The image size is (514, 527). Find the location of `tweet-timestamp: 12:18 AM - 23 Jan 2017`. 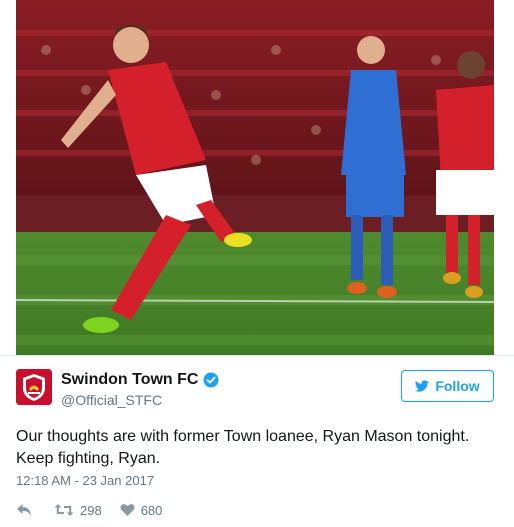

tweet-timestamp: 12:18 AM - 23 Jan 2017 is located at coordinates (85, 480).